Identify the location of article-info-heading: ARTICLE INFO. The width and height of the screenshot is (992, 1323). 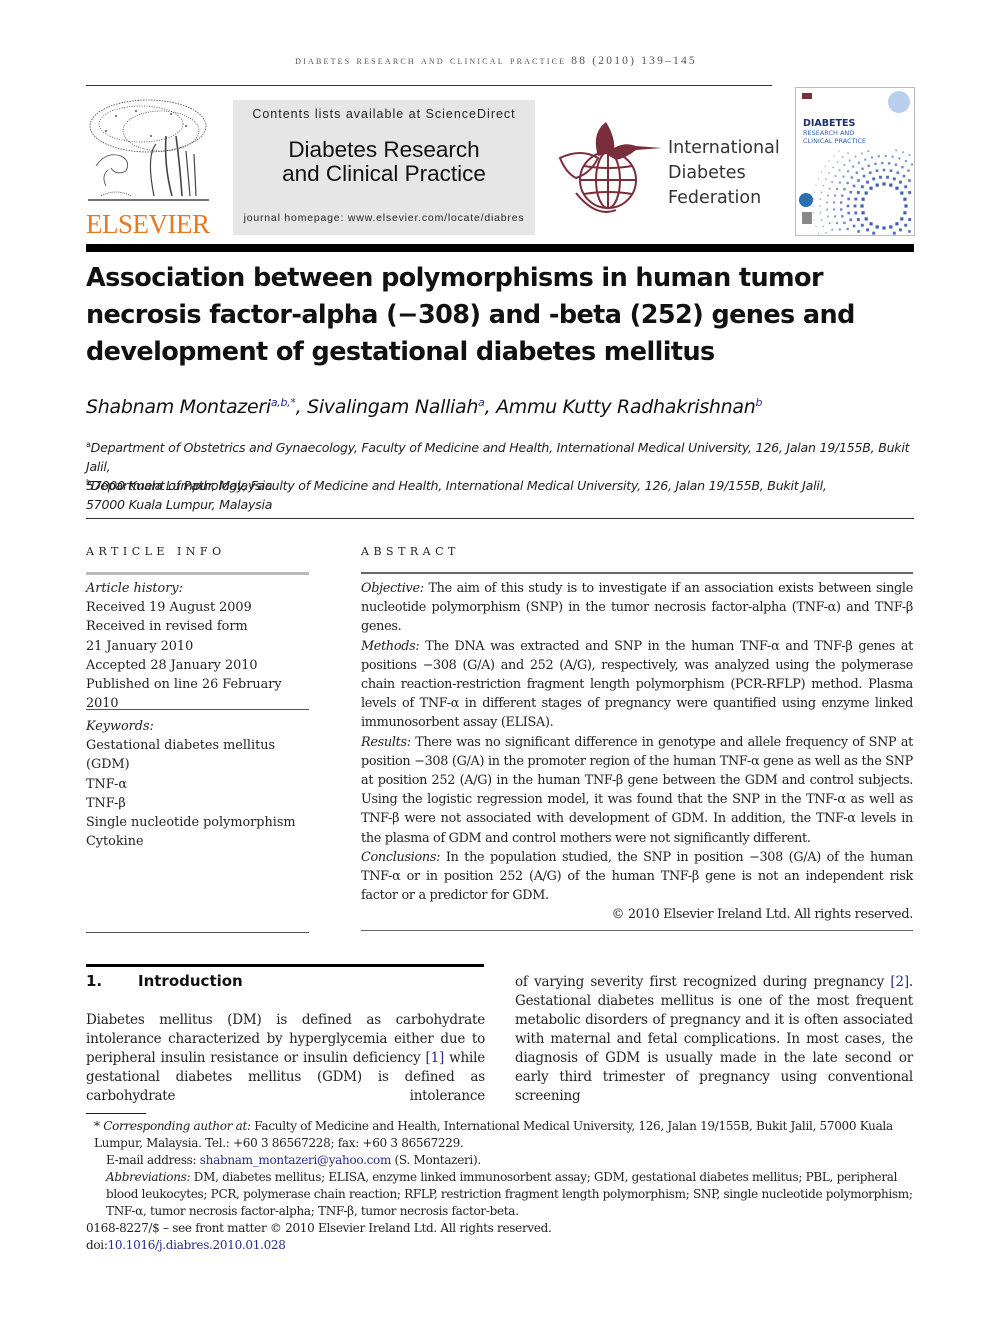
(156, 551).